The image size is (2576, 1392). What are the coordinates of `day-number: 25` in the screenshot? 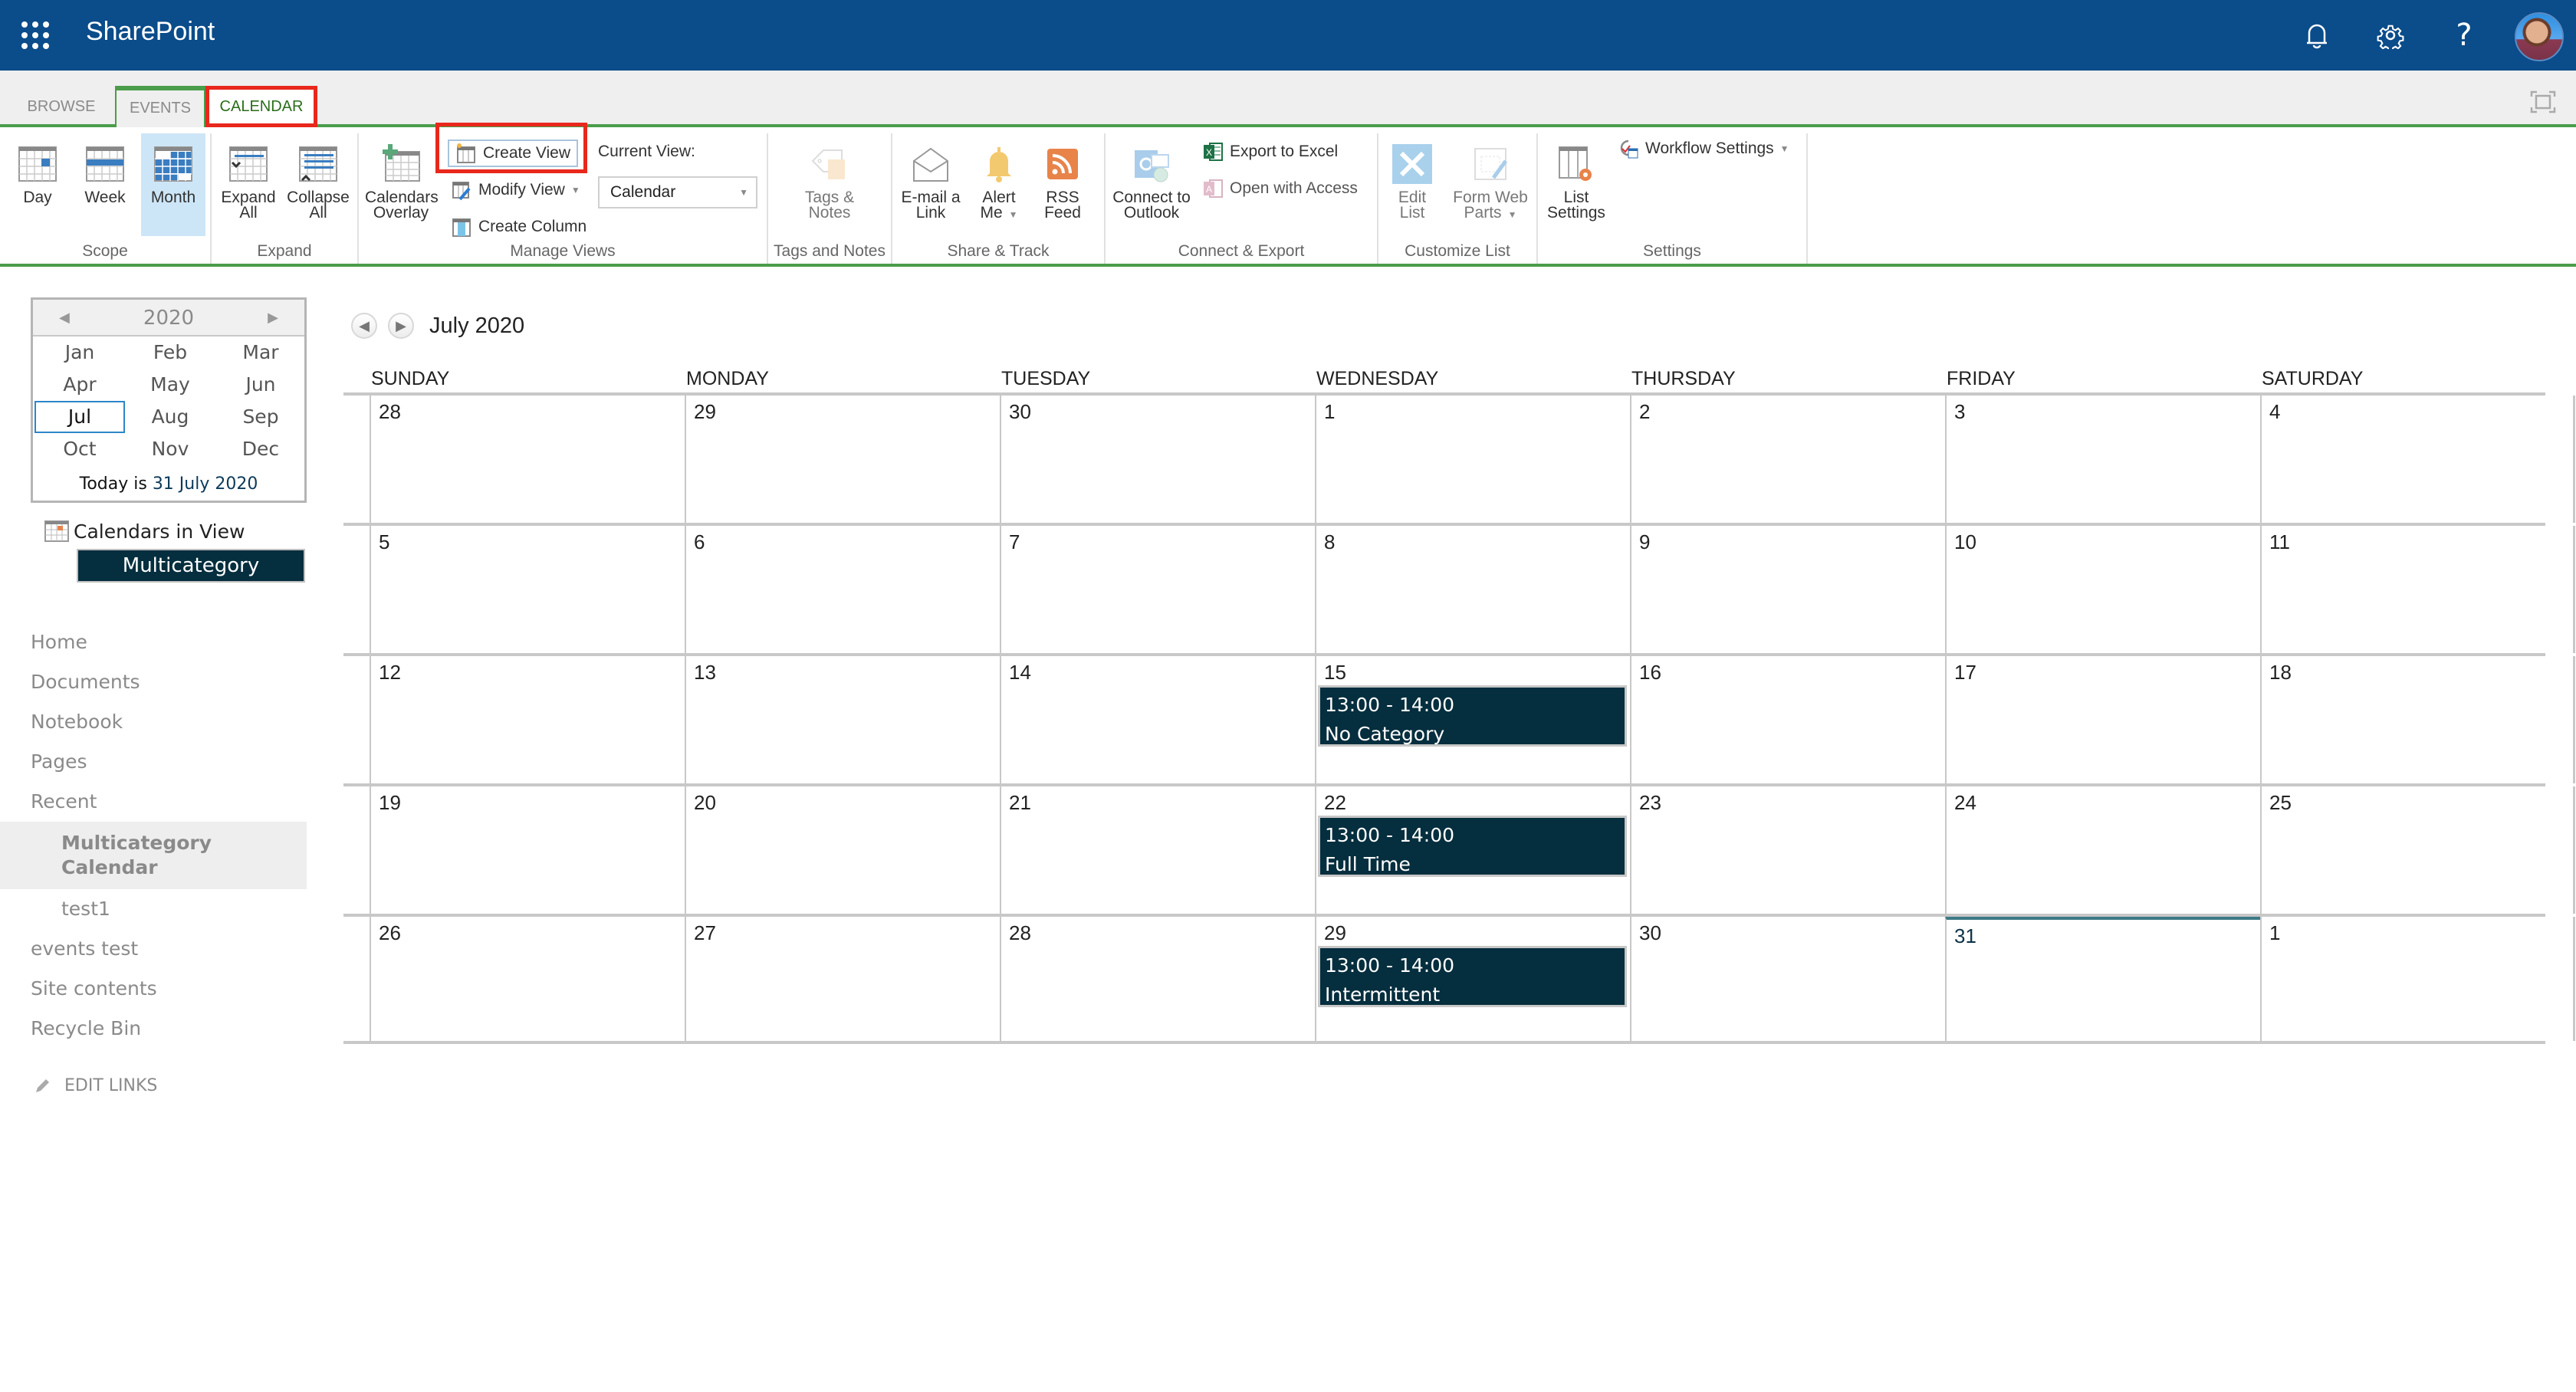 It's located at (2281, 803).